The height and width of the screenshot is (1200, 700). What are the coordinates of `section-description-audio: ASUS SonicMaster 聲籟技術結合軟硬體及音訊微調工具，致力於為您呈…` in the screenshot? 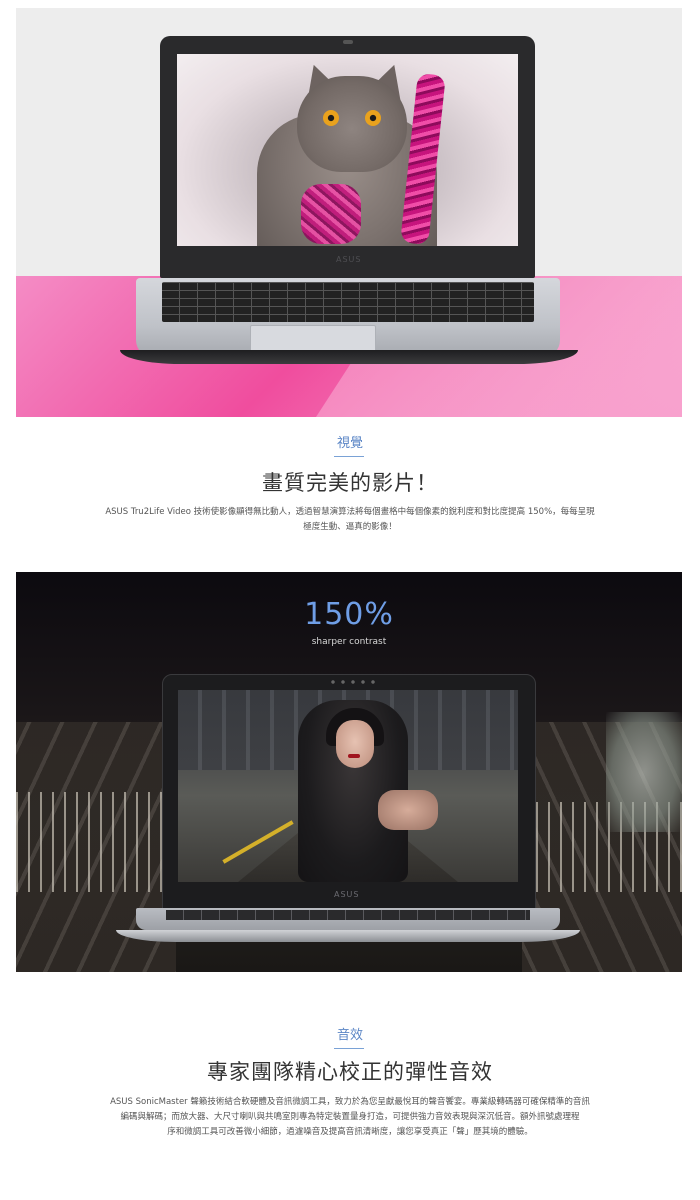 It's located at (350, 1117).